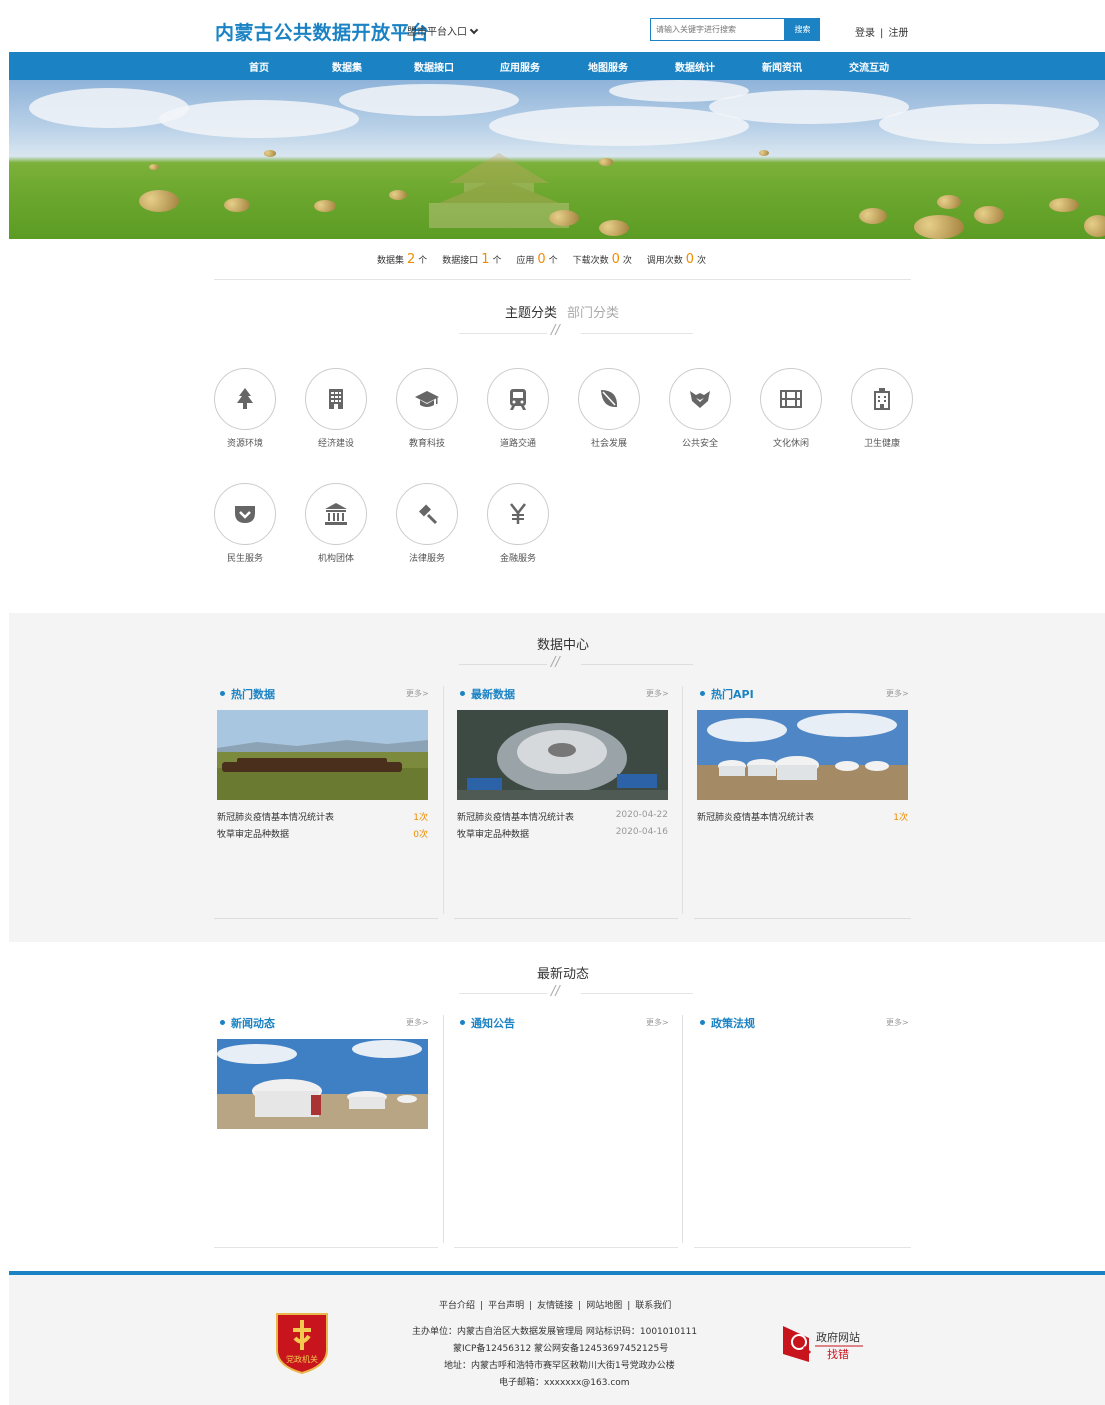 The height and width of the screenshot is (1405, 1105). I want to click on category-institutions: 机构团体, so click(336, 523).